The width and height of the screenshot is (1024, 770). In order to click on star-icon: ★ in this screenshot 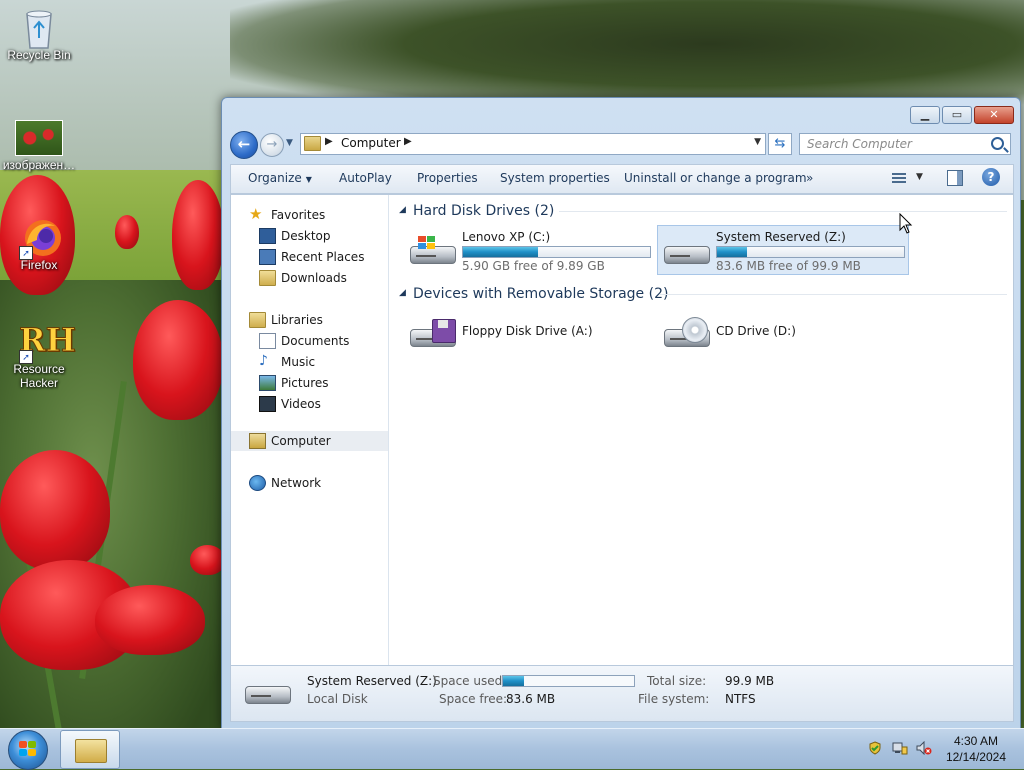, I will do `click(256, 214)`.